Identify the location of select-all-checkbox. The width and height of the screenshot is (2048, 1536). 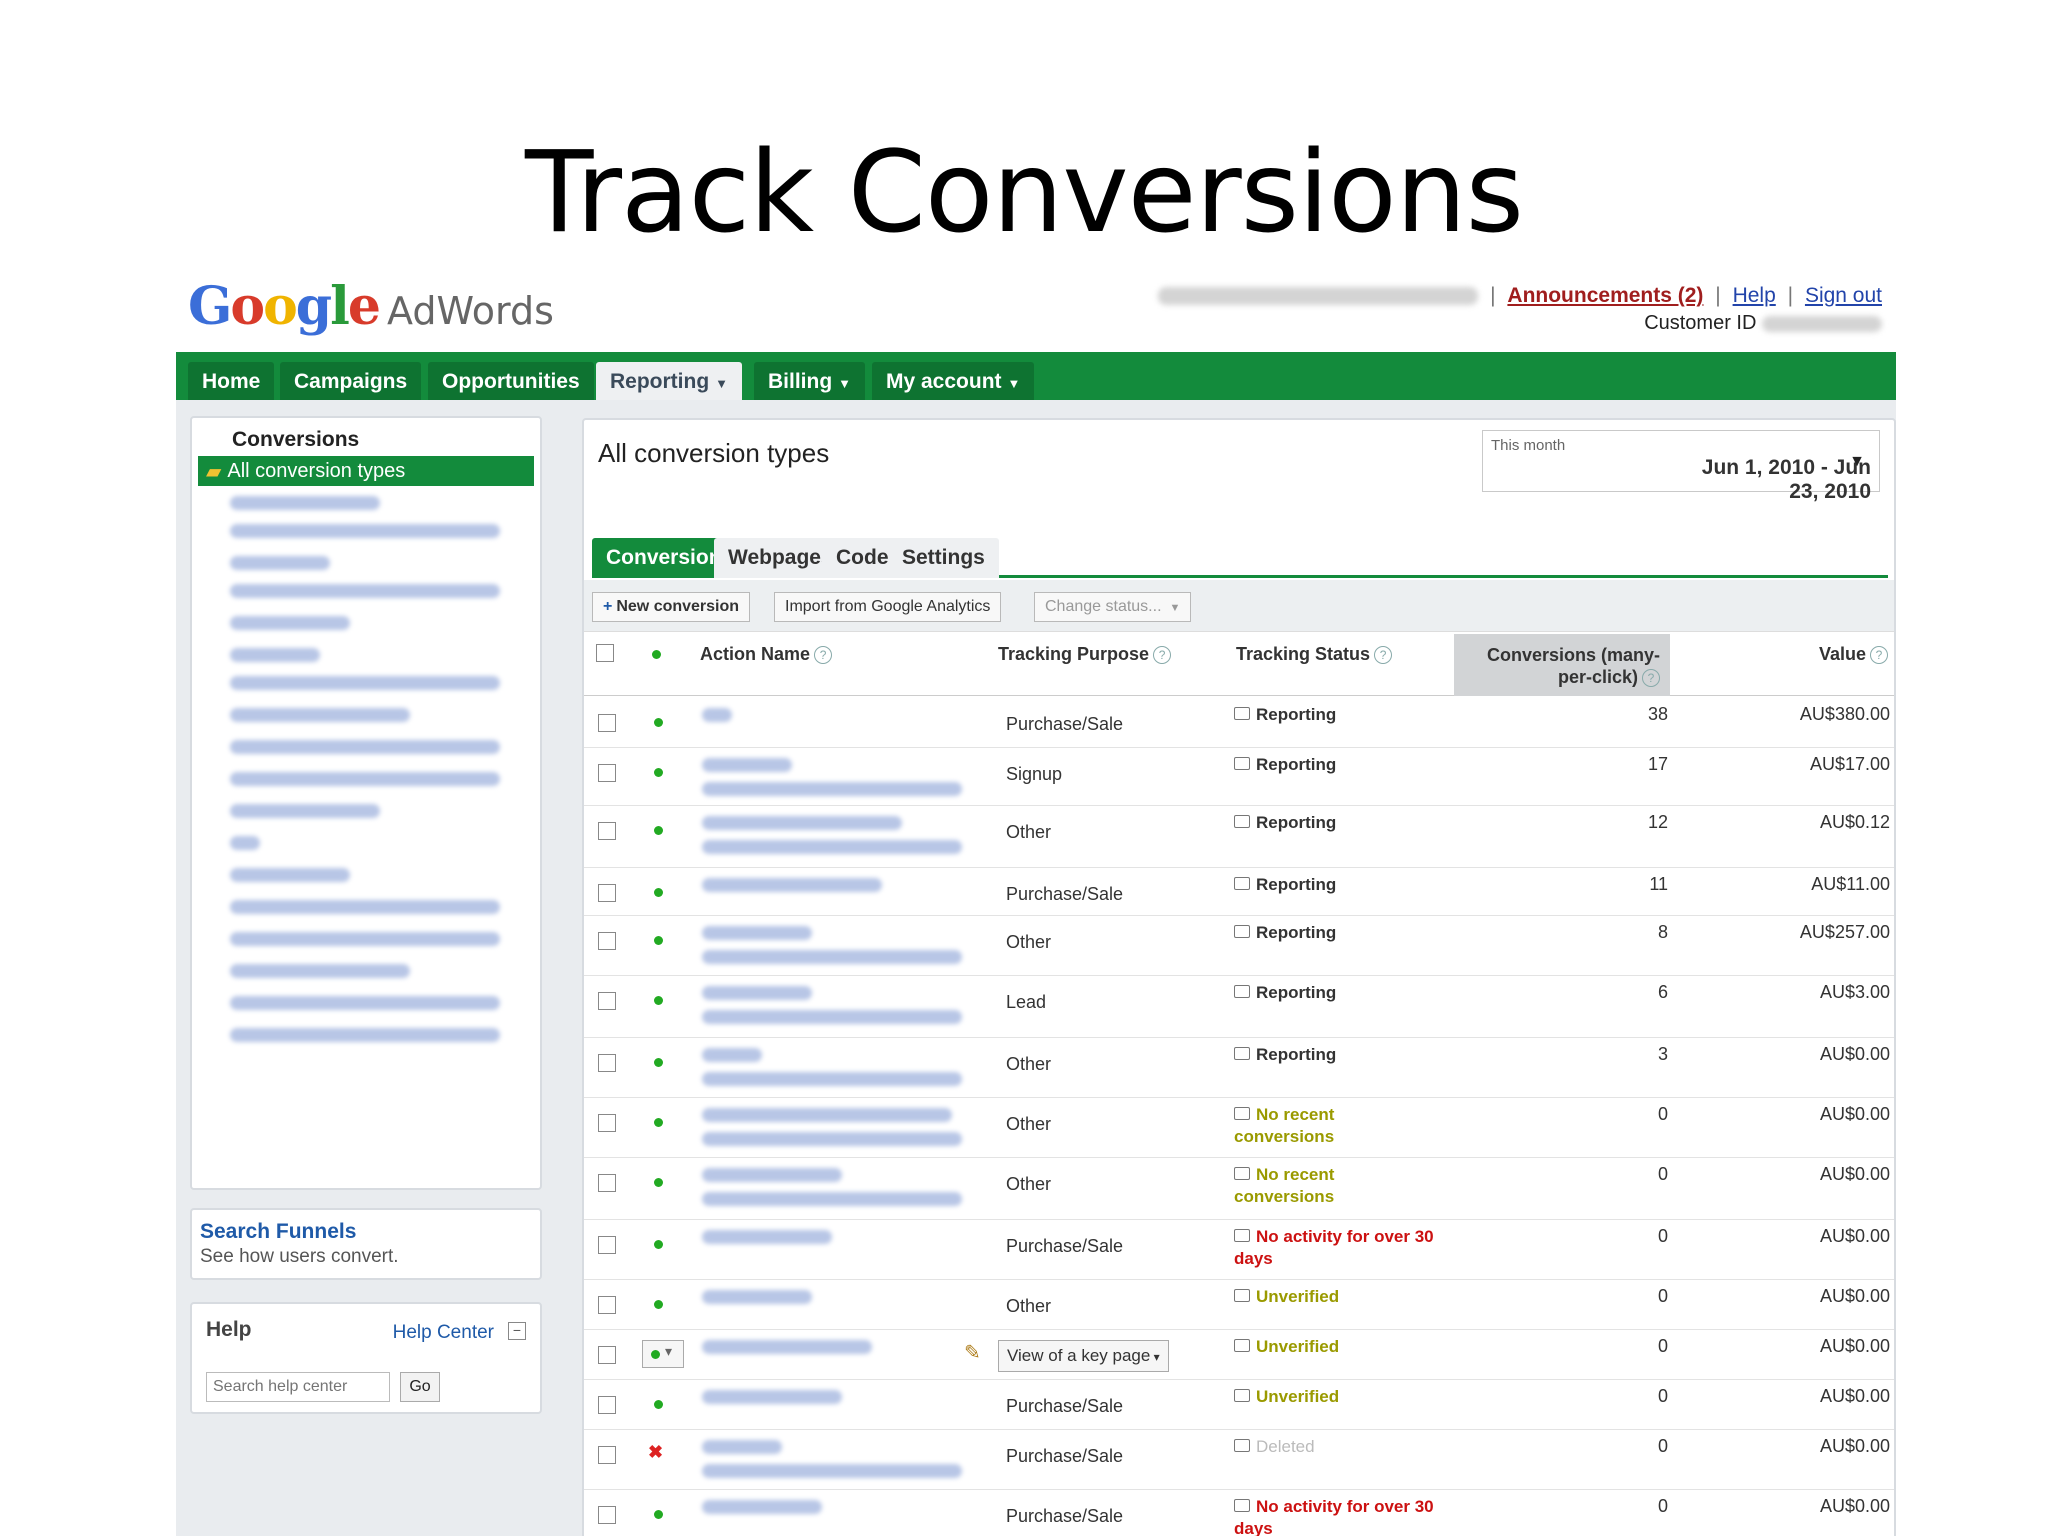
(605, 653).